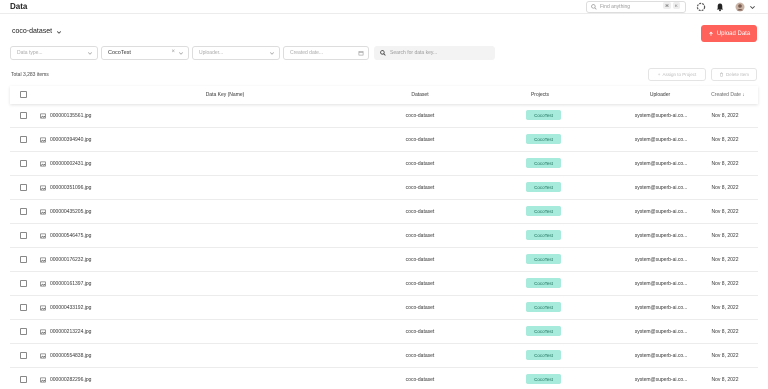 The width and height of the screenshot is (768, 389). I want to click on data-key-cell: 000000161397.jpg, so click(70, 284).